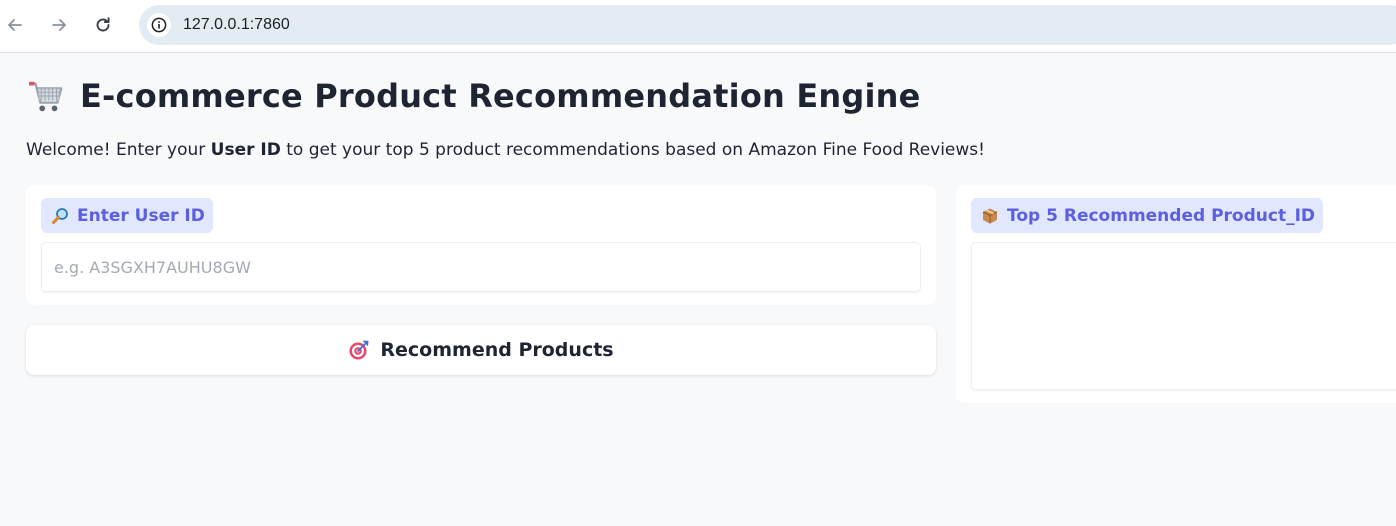  I want to click on back-arrow-icon, so click(15, 25).